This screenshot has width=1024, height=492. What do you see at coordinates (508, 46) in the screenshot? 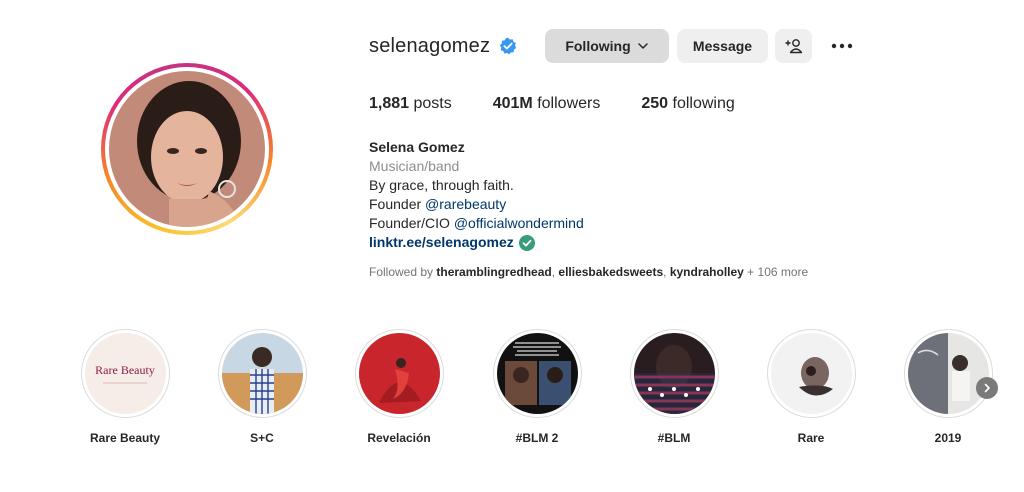
I see `verified-badge-icon` at bounding box center [508, 46].